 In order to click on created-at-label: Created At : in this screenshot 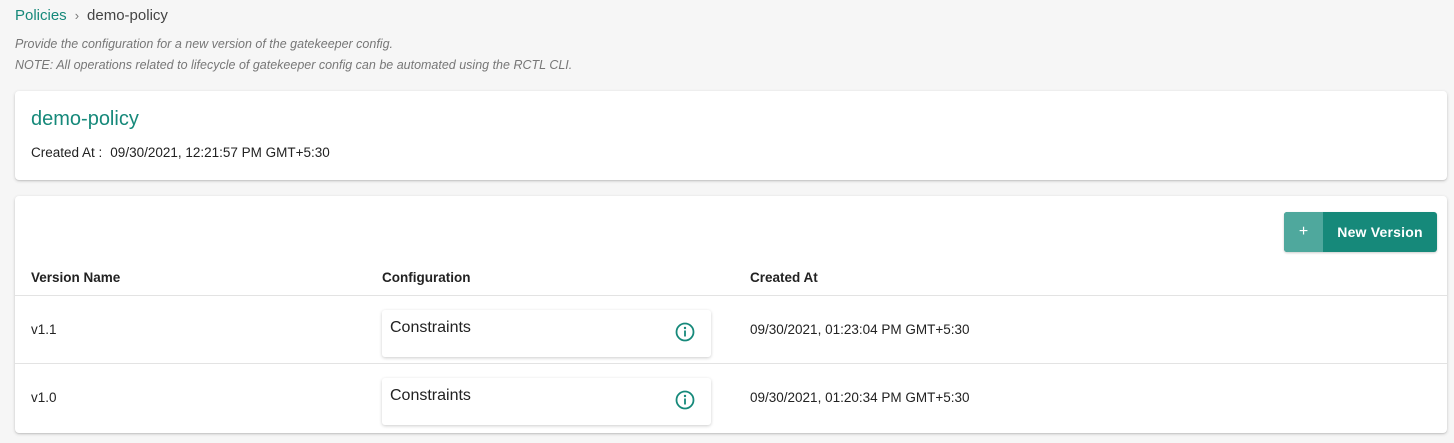, I will do `click(67, 152)`.